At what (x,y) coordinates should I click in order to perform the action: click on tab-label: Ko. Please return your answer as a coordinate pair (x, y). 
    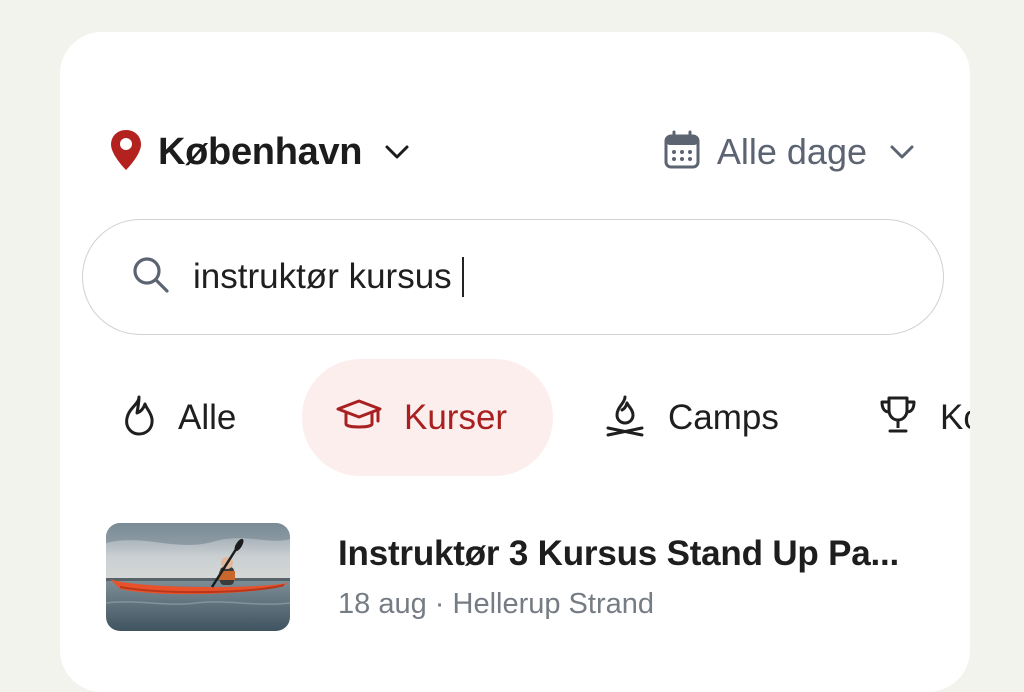
    Looking at the image, I should click on (955, 417).